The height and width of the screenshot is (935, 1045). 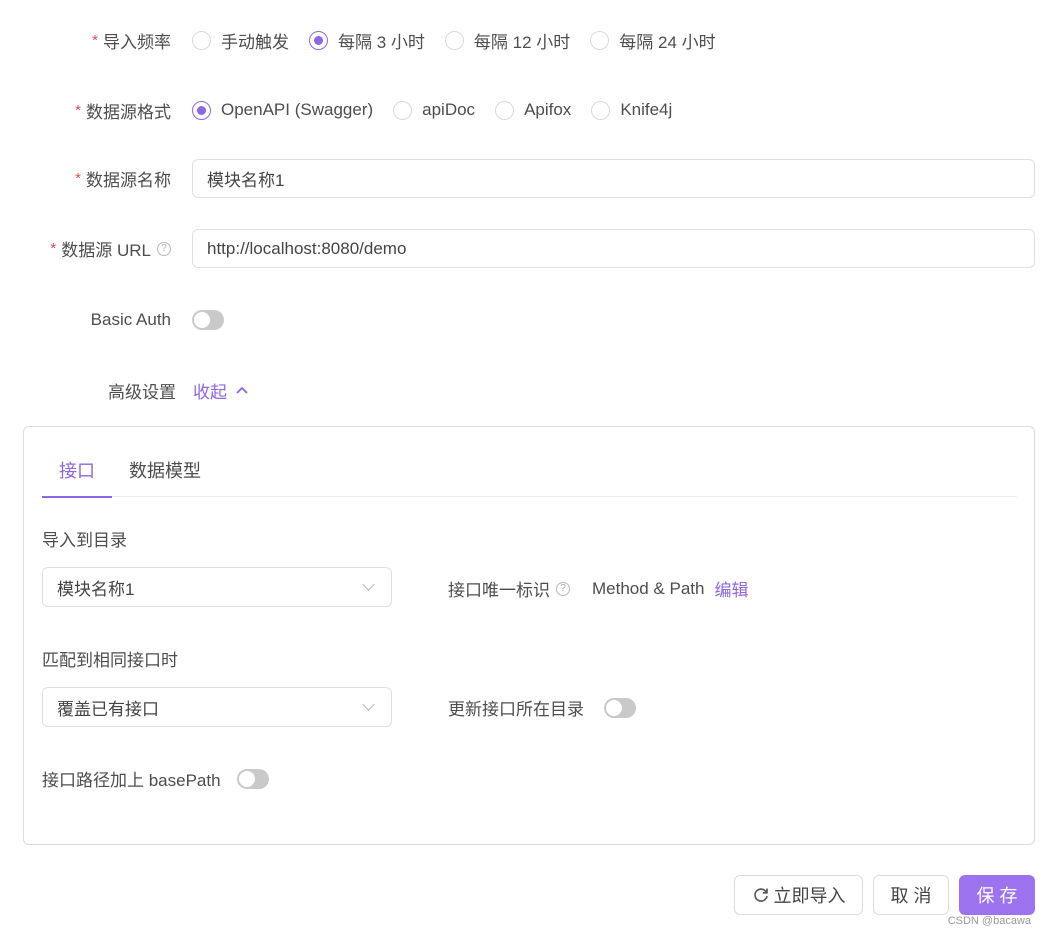 I want to click on source-name-input: 模块名称1, so click(x=613, y=178).